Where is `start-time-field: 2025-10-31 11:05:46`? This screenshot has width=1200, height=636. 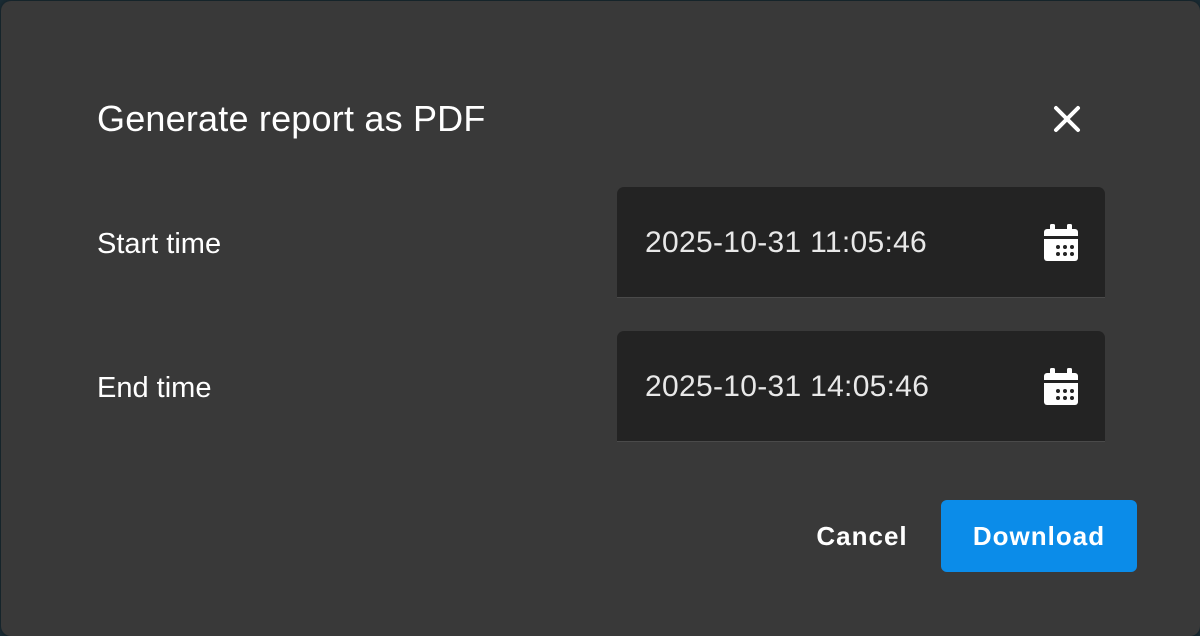
start-time-field: 2025-10-31 11:05:46 is located at coordinates (861, 242).